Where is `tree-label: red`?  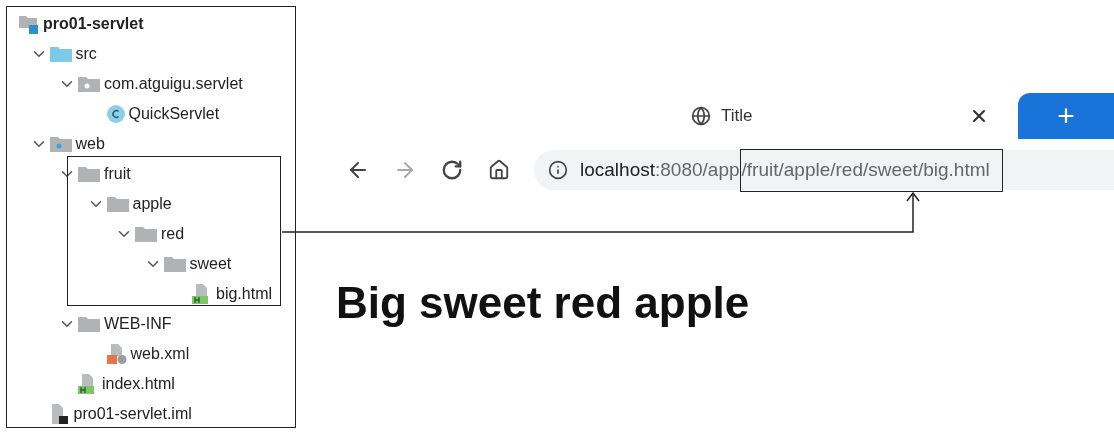
tree-label: red is located at coordinates (173, 234).